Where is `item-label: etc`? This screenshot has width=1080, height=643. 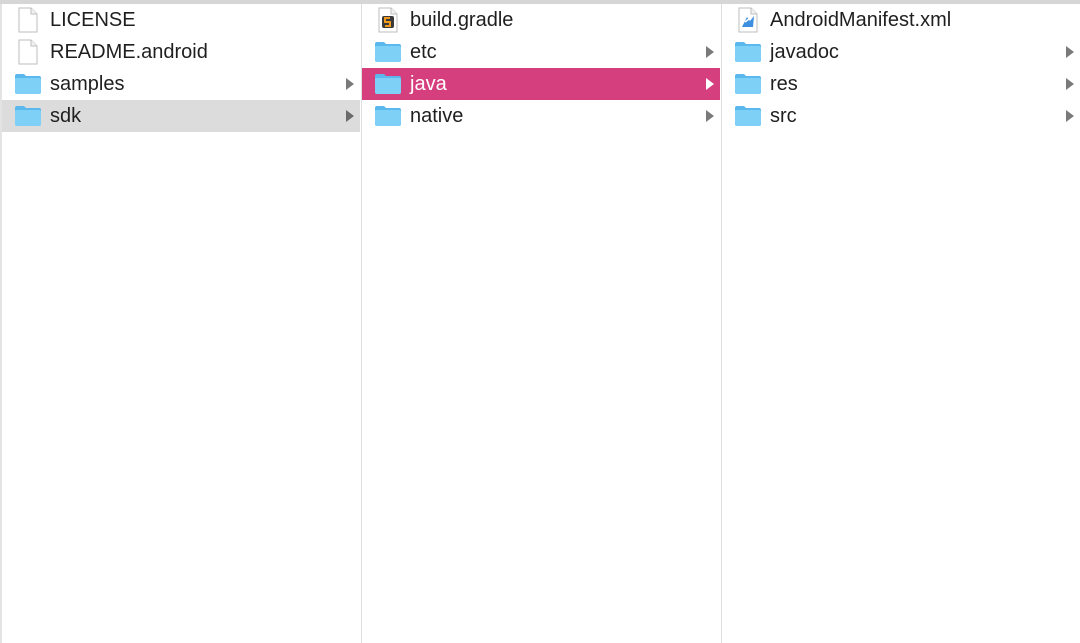 item-label: etc is located at coordinates (423, 52).